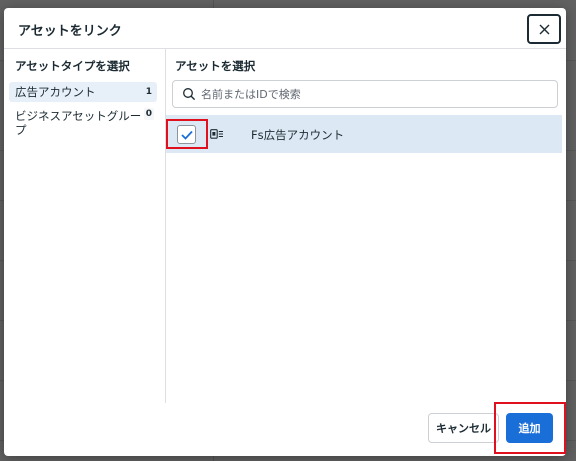 Image resolution: width=576 pixels, height=461 pixels. I want to click on asset-type-label: ビジネスアセットグループ, so click(78, 123).